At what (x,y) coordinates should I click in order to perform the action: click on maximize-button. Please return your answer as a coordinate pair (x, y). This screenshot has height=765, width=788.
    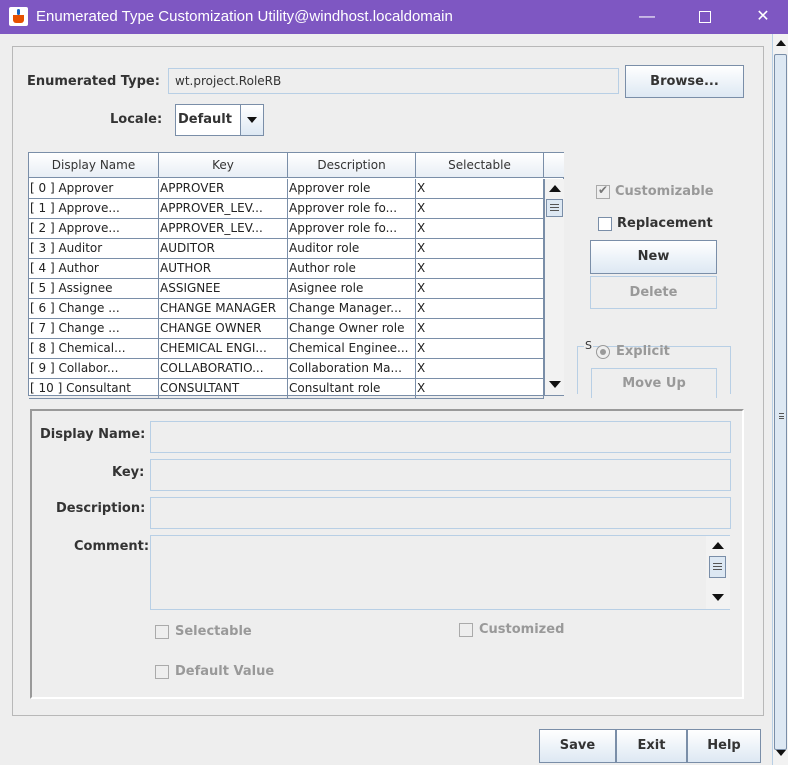
    Looking at the image, I should click on (705, 17).